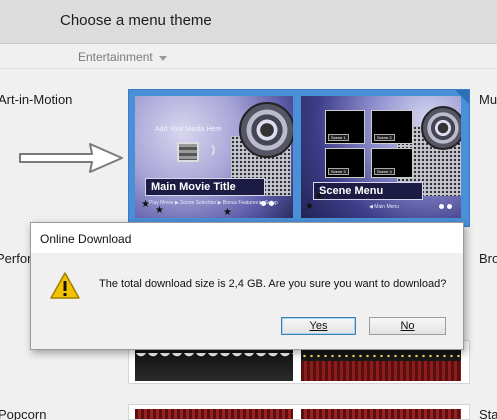 The height and width of the screenshot is (420, 497). Describe the element at coordinates (384, 171) in the screenshot. I see `scene-tag: Scene 4` at that location.